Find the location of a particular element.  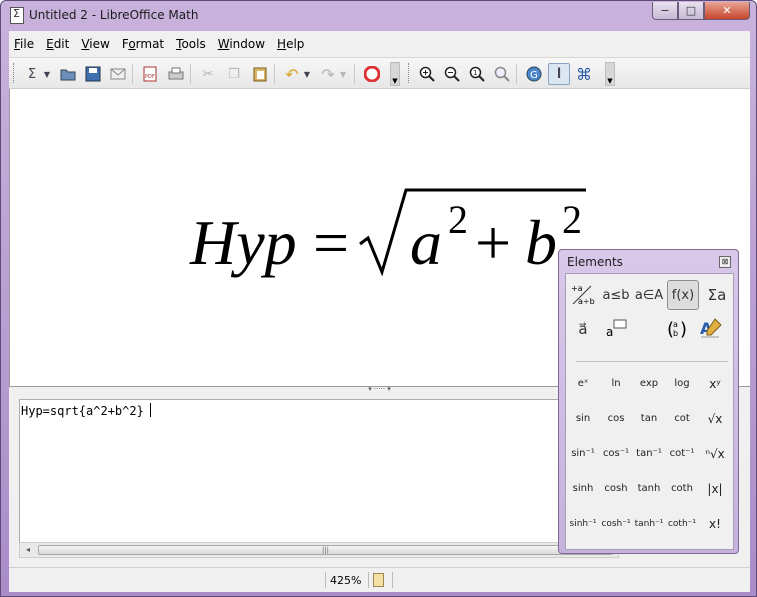

svg-text: a÷b is located at coordinates (586, 301).